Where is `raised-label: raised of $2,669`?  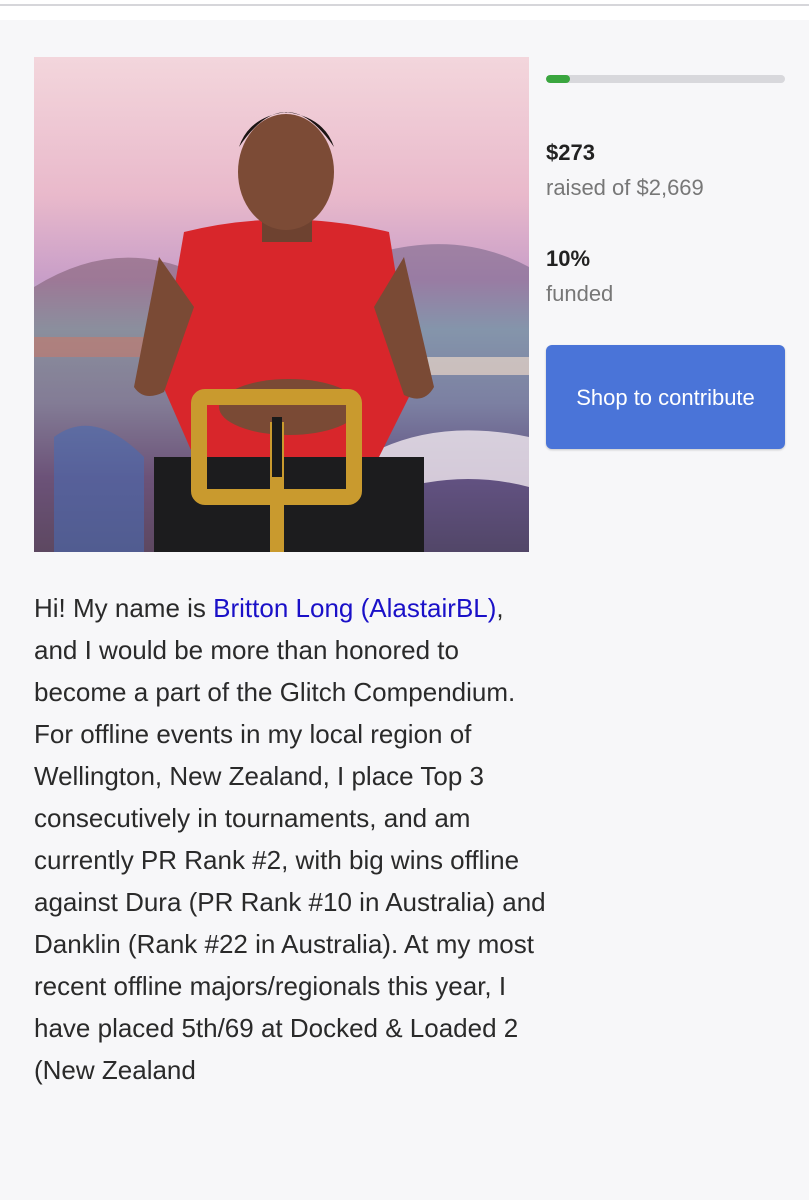 raised-label: raised of $2,669 is located at coordinates (625, 187).